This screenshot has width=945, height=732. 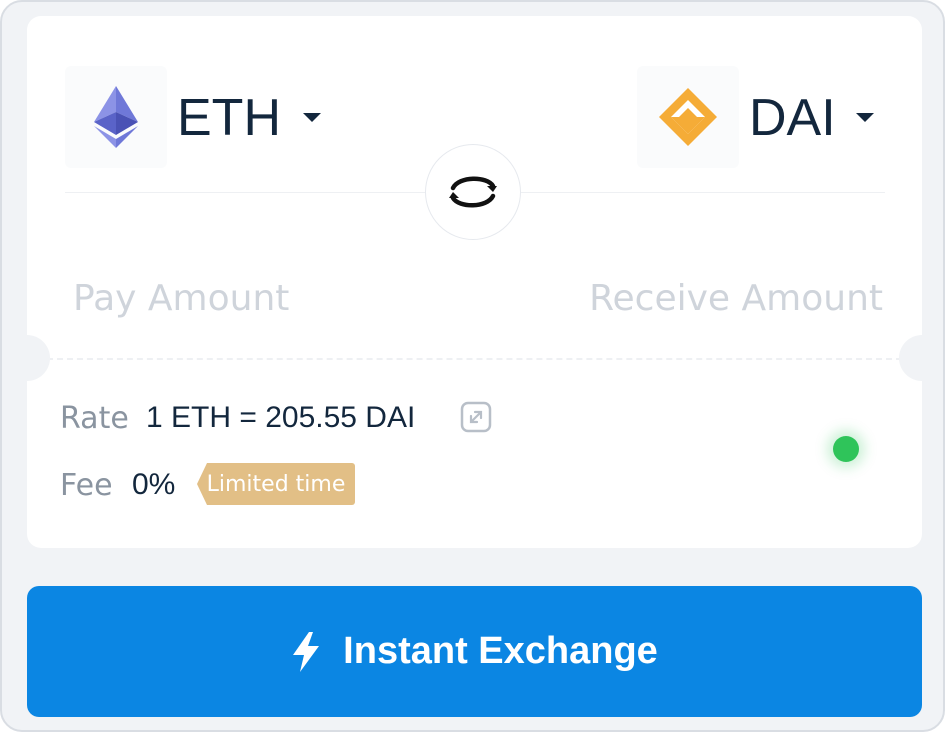 I want to click on left-notch, so click(x=38, y=358).